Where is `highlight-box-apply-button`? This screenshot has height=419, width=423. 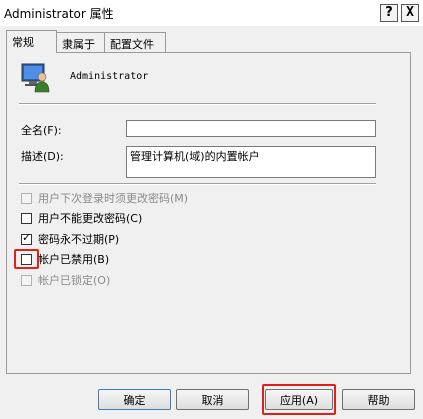
highlight-box-apply-button is located at coordinates (299, 399).